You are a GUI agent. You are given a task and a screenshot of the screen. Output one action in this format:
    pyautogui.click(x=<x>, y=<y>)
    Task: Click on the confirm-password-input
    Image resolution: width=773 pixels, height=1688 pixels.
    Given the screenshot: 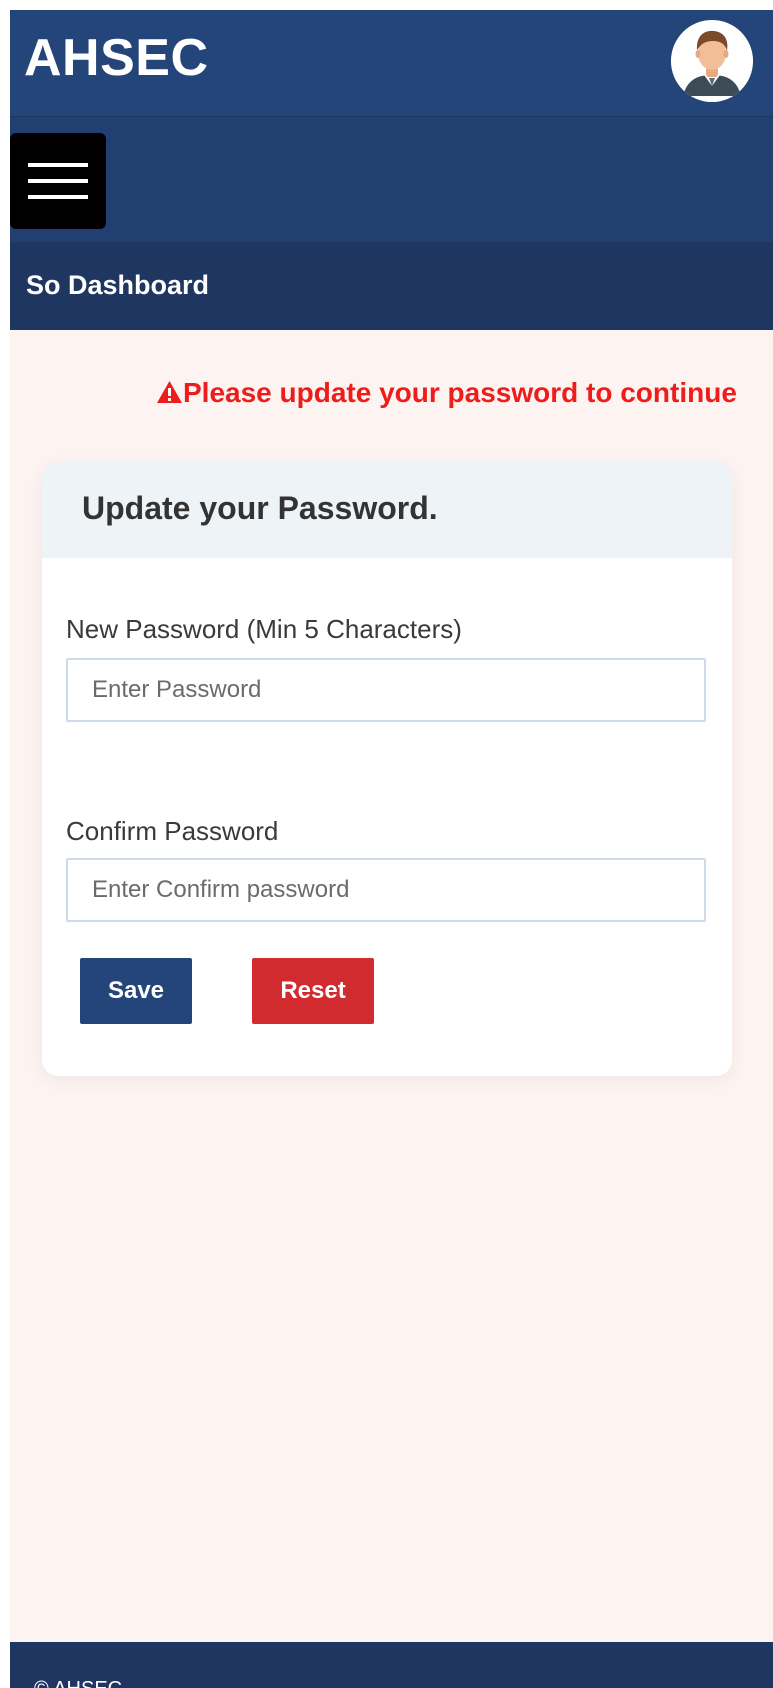 What is the action you would take?
    pyautogui.click(x=386, y=890)
    